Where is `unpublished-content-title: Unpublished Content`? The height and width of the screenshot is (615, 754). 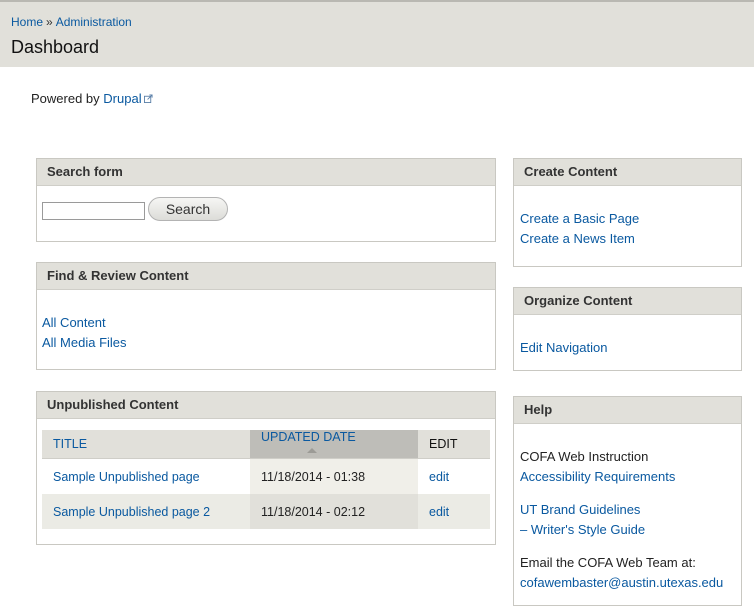
unpublished-content-title: Unpublished Content is located at coordinates (266, 405).